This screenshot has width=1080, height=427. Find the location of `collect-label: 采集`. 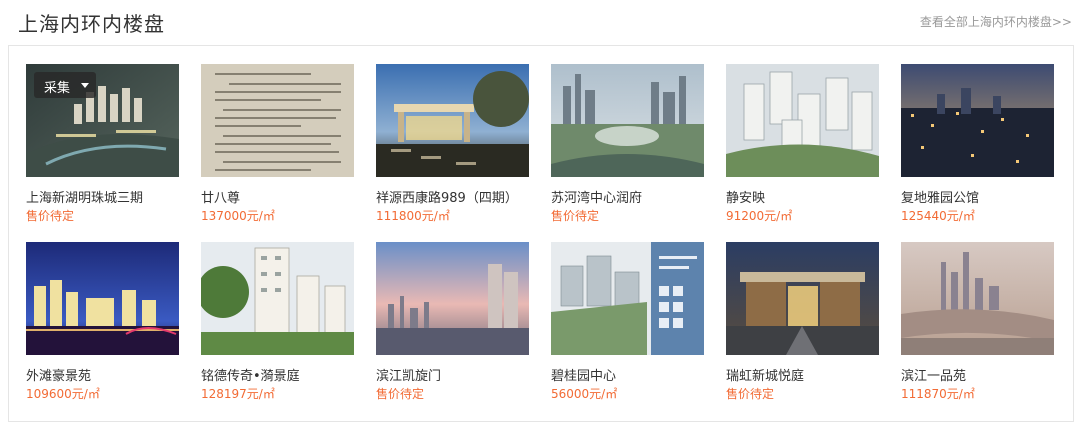

collect-label: 采集 is located at coordinates (57, 88).